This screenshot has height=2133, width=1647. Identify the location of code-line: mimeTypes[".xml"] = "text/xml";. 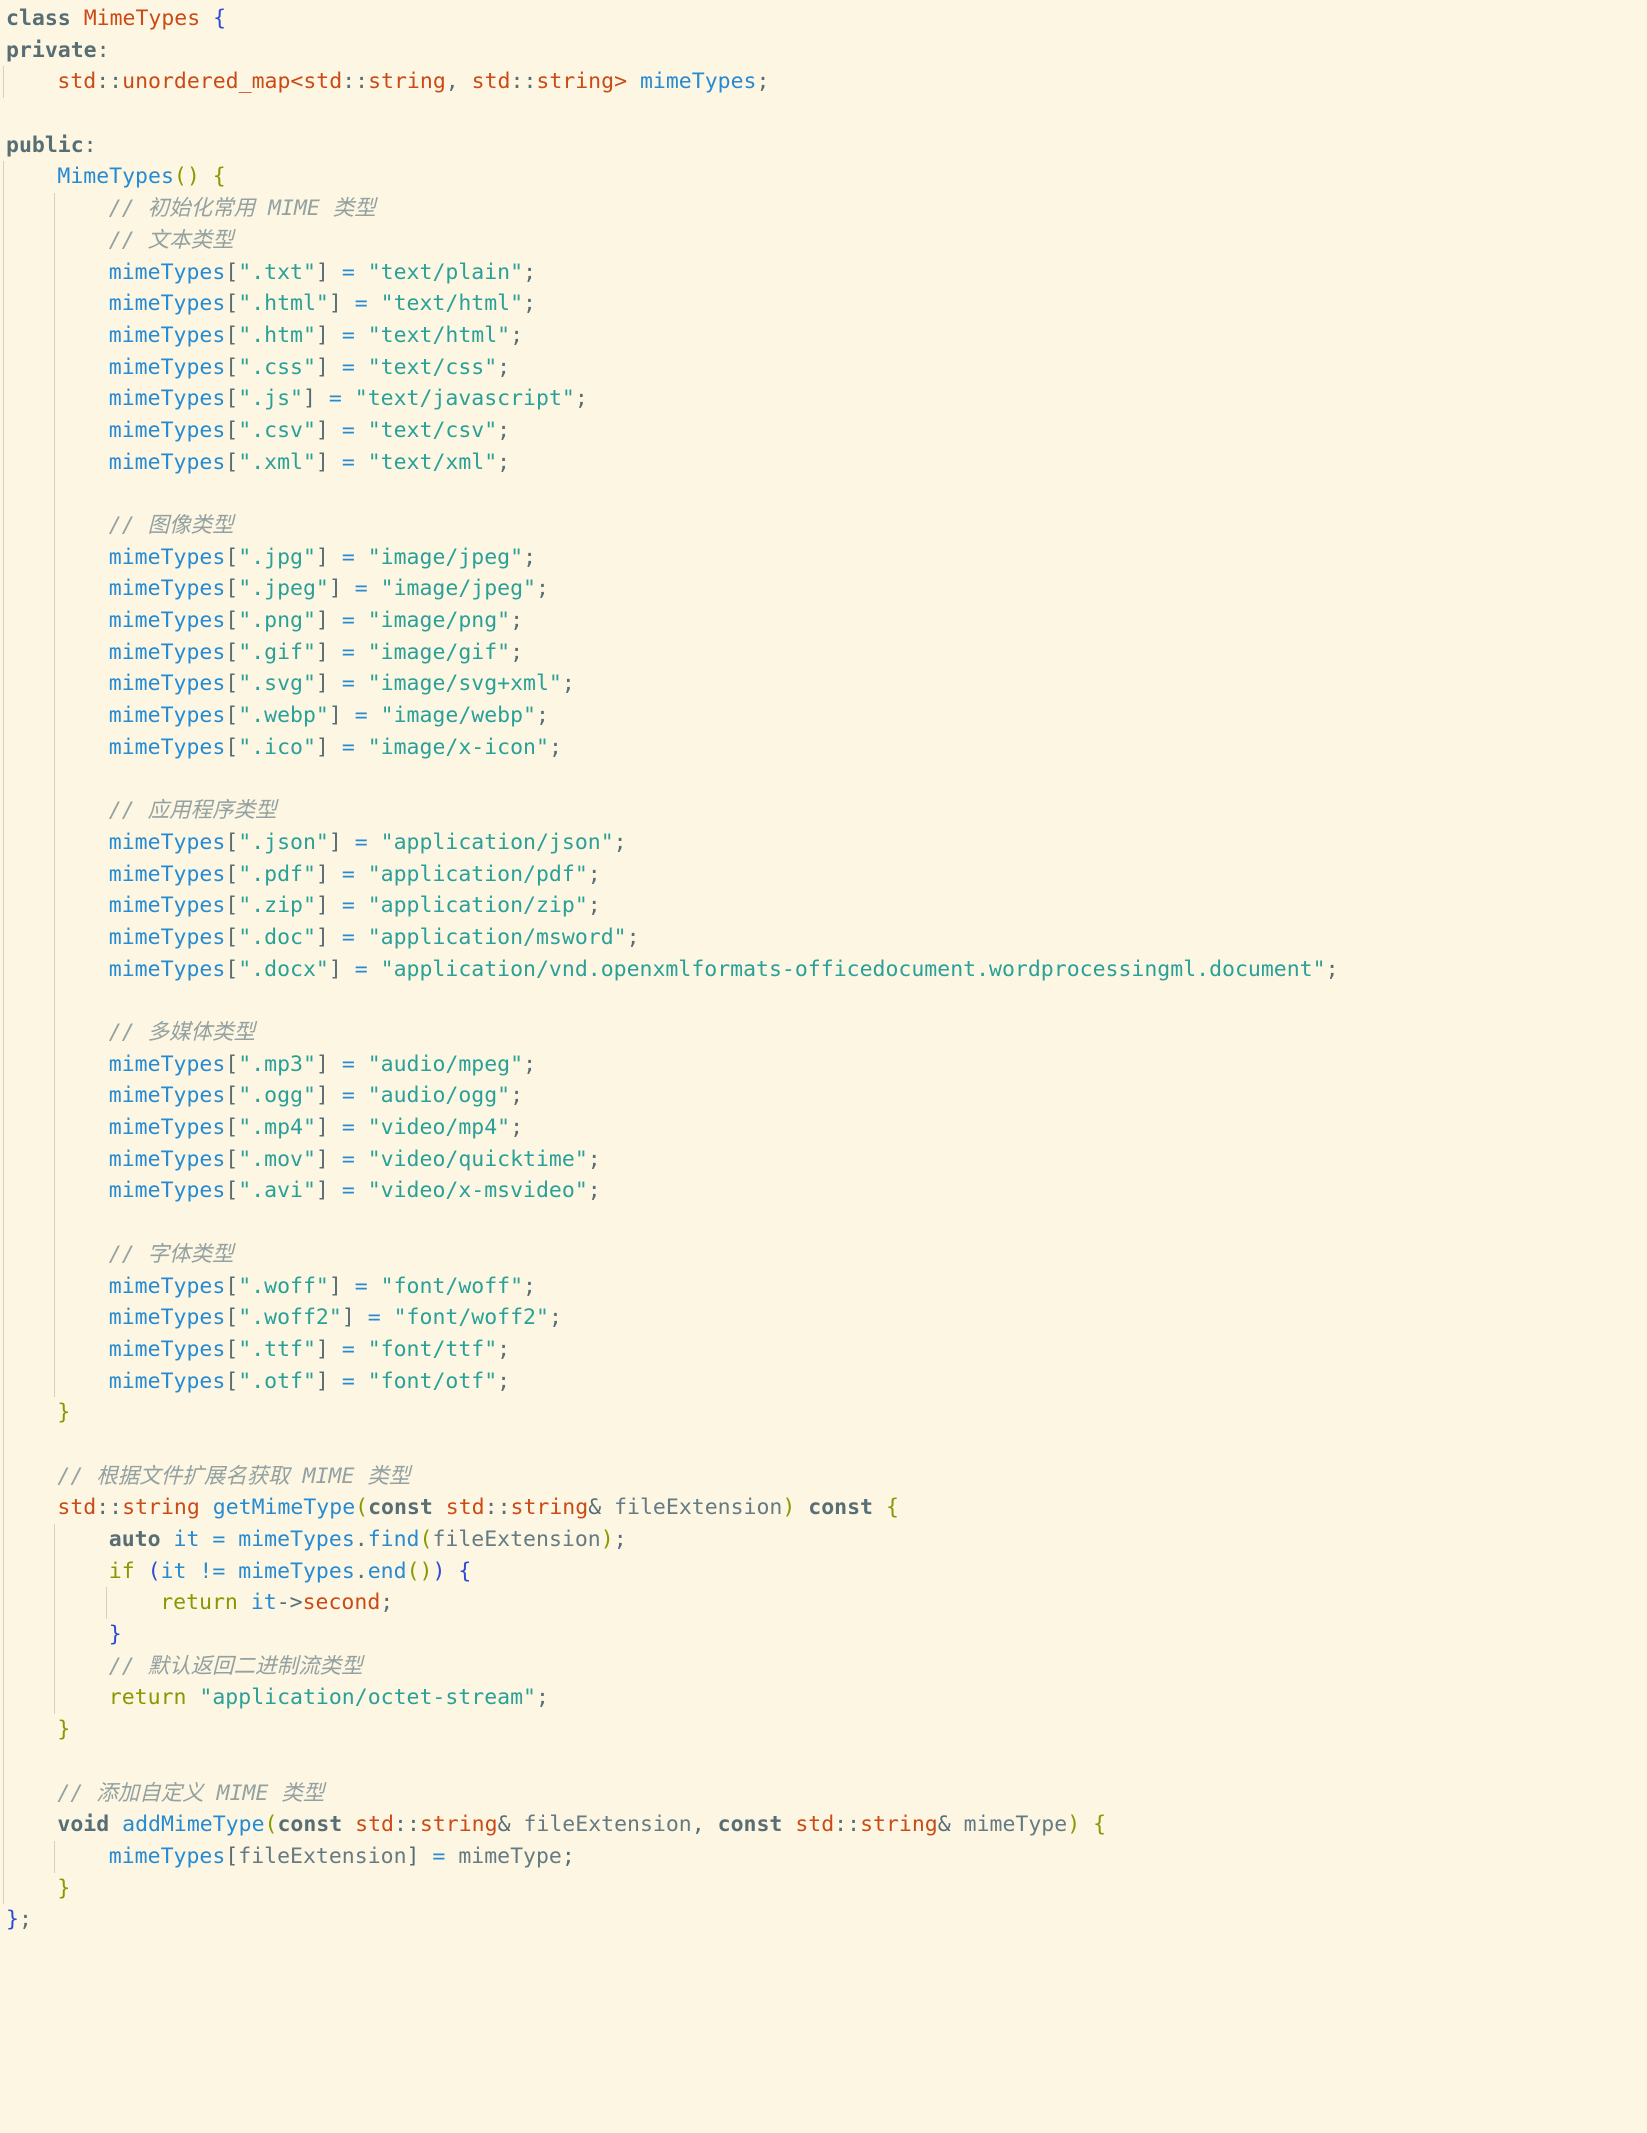
(671, 462).